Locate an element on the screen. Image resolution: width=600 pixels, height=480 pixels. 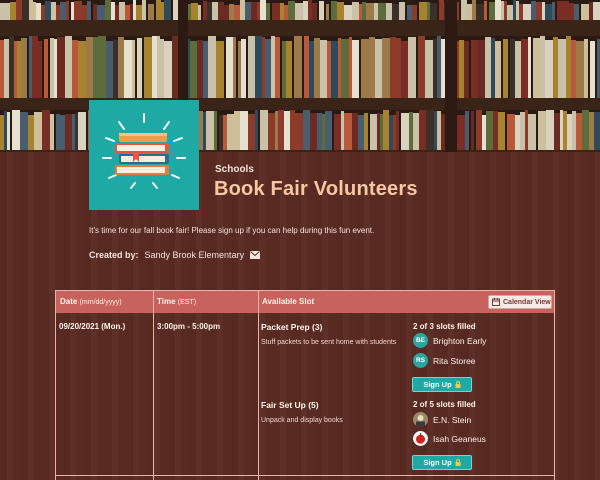
category-label: Schools is located at coordinates (234, 169).